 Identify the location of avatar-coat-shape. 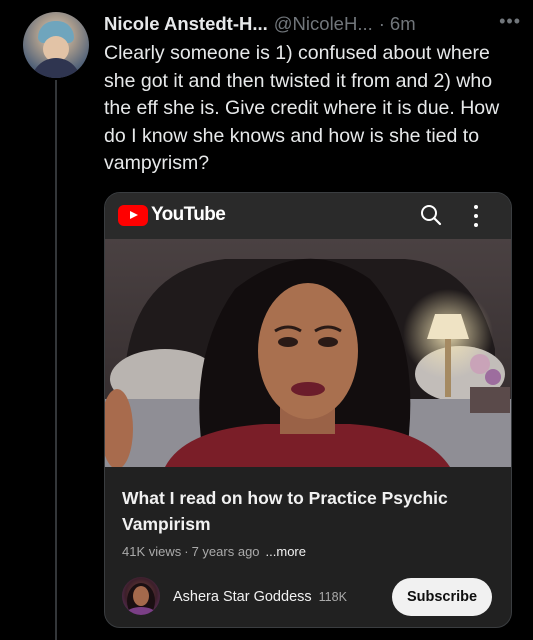
(56, 68).